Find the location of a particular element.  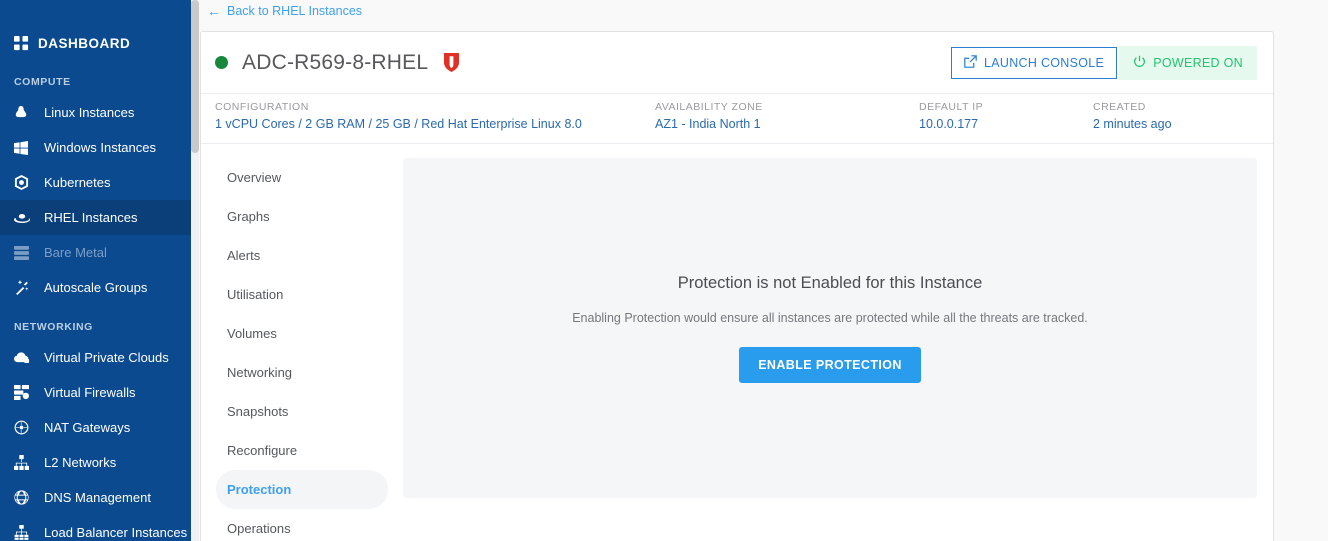

sidebar-item-load-balancer-instances: Load Balancer Instances is located at coordinates (99, 528).